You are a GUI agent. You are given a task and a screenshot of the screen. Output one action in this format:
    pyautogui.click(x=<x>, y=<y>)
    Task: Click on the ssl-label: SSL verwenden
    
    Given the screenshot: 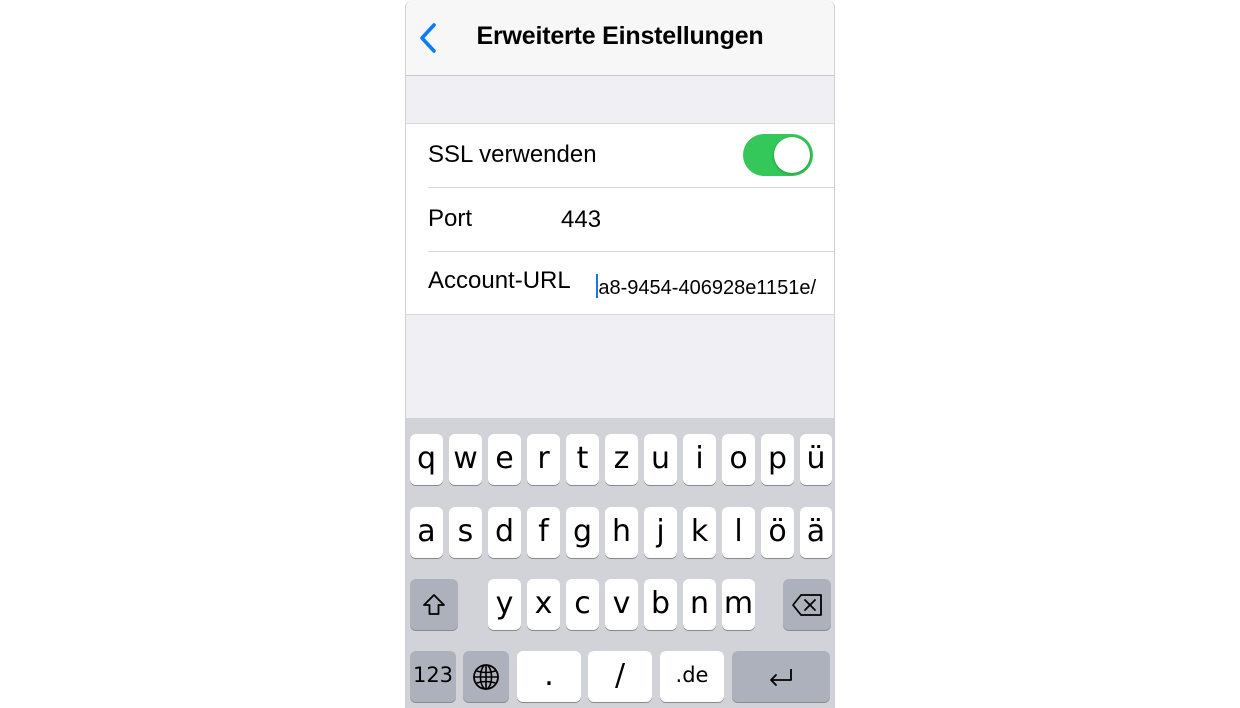 What is the action you would take?
    pyautogui.click(x=512, y=154)
    